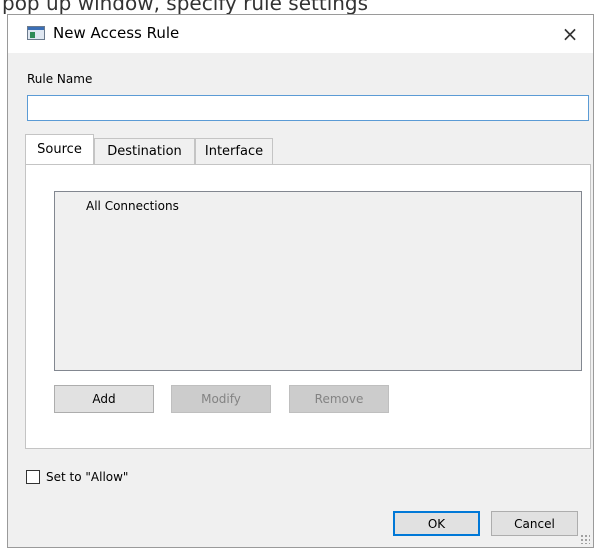 This screenshot has width=602, height=552. What do you see at coordinates (132, 206) in the screenshot?
I see `list-item: All Connections` at bounding box center [132, 206].